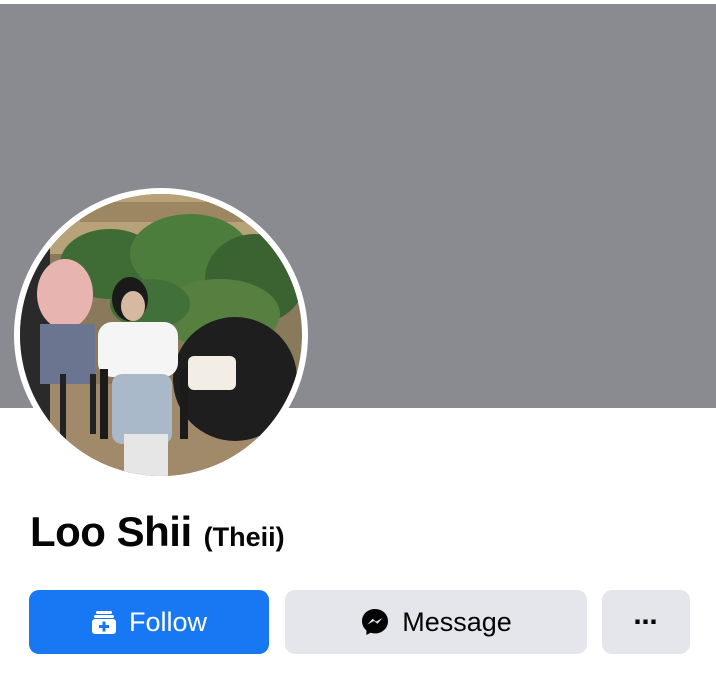 The image size is (716, 680). I want to click on profile-name: Loo Shii, so click(111, 531).